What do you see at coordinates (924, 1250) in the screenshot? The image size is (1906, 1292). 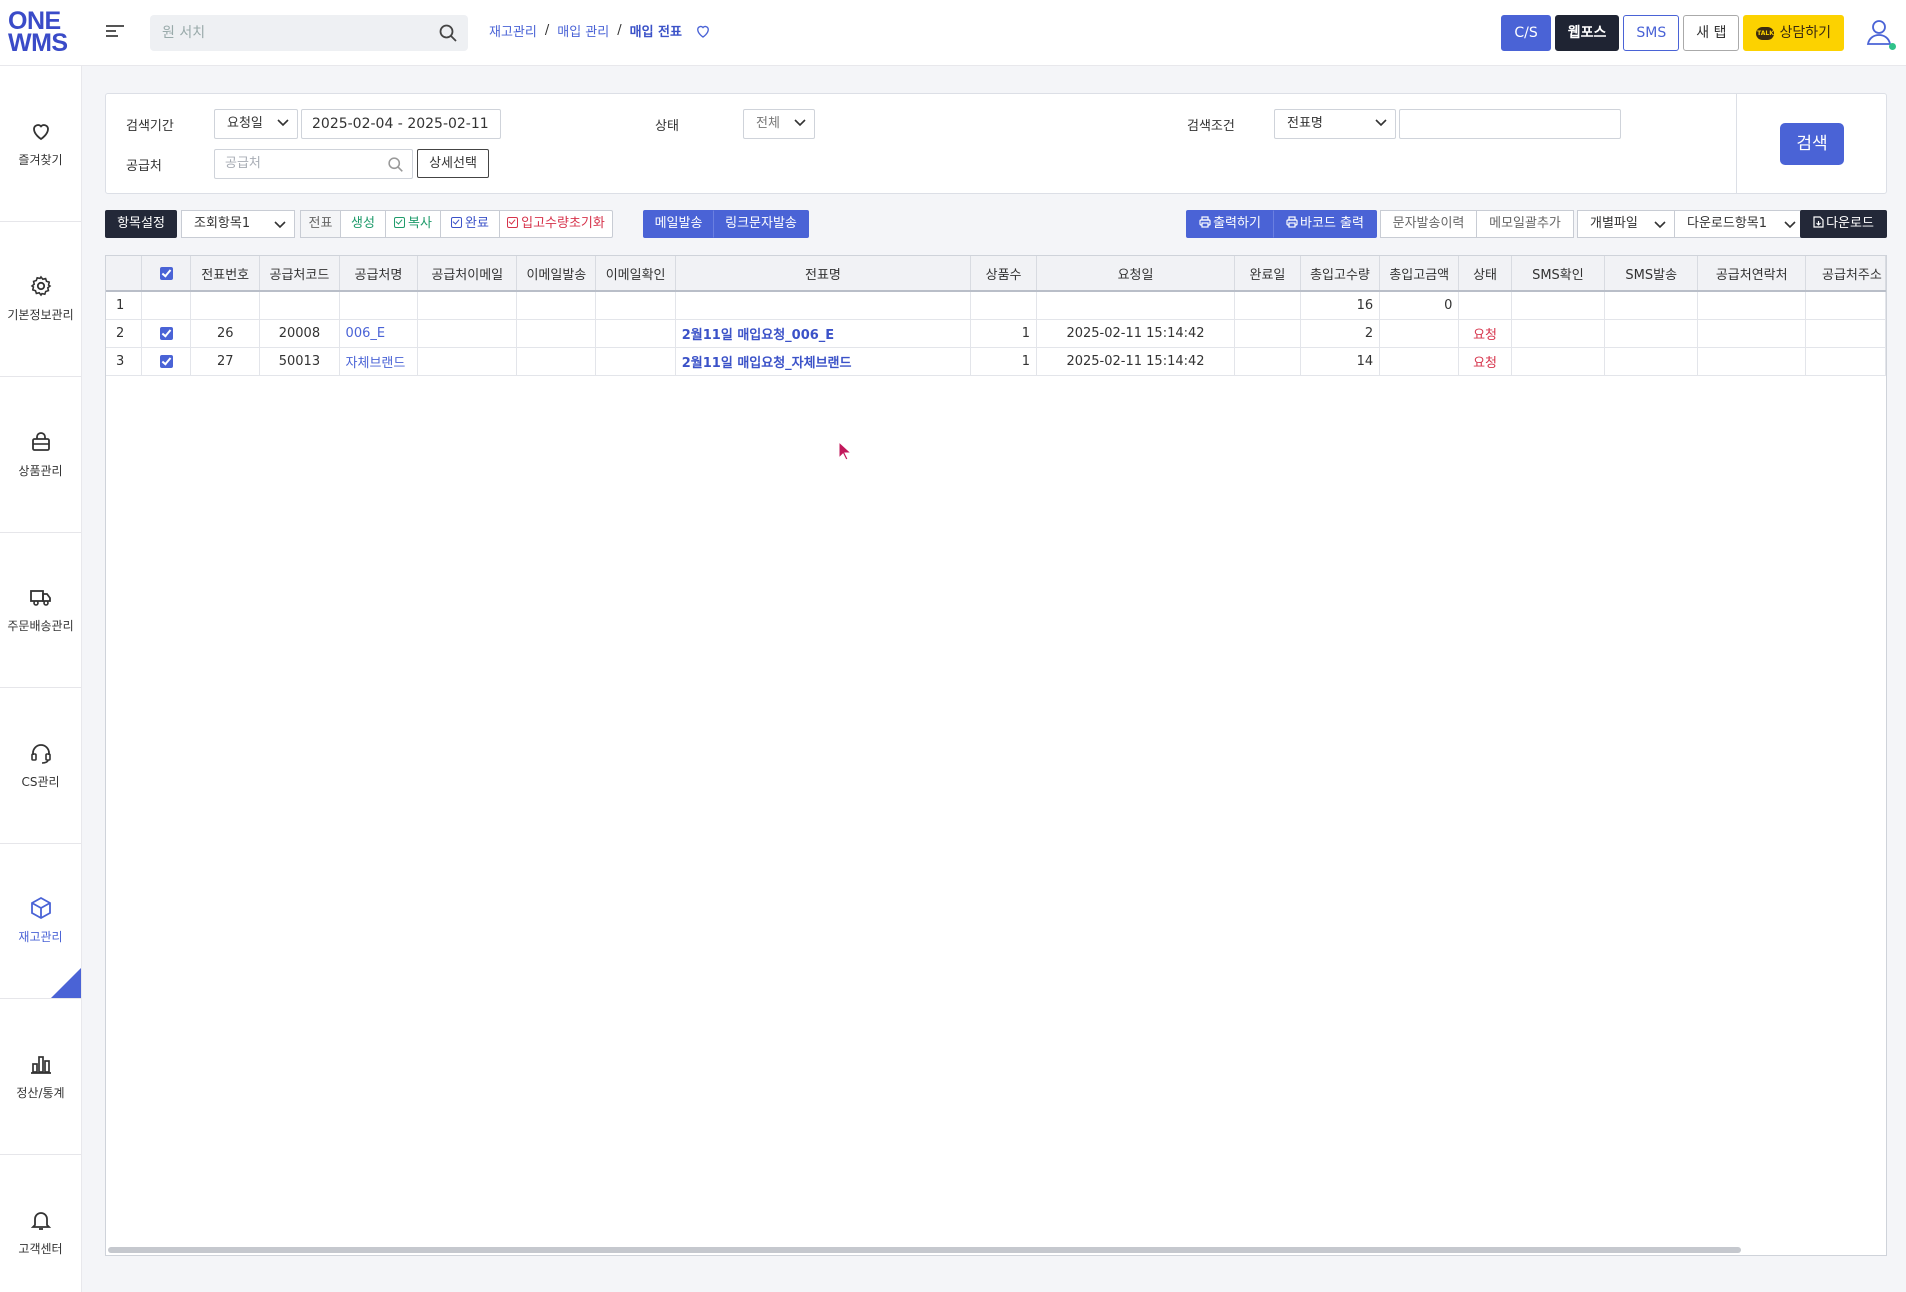 I see `horizontal-scrollbar` at bounding box center [924, 1250].